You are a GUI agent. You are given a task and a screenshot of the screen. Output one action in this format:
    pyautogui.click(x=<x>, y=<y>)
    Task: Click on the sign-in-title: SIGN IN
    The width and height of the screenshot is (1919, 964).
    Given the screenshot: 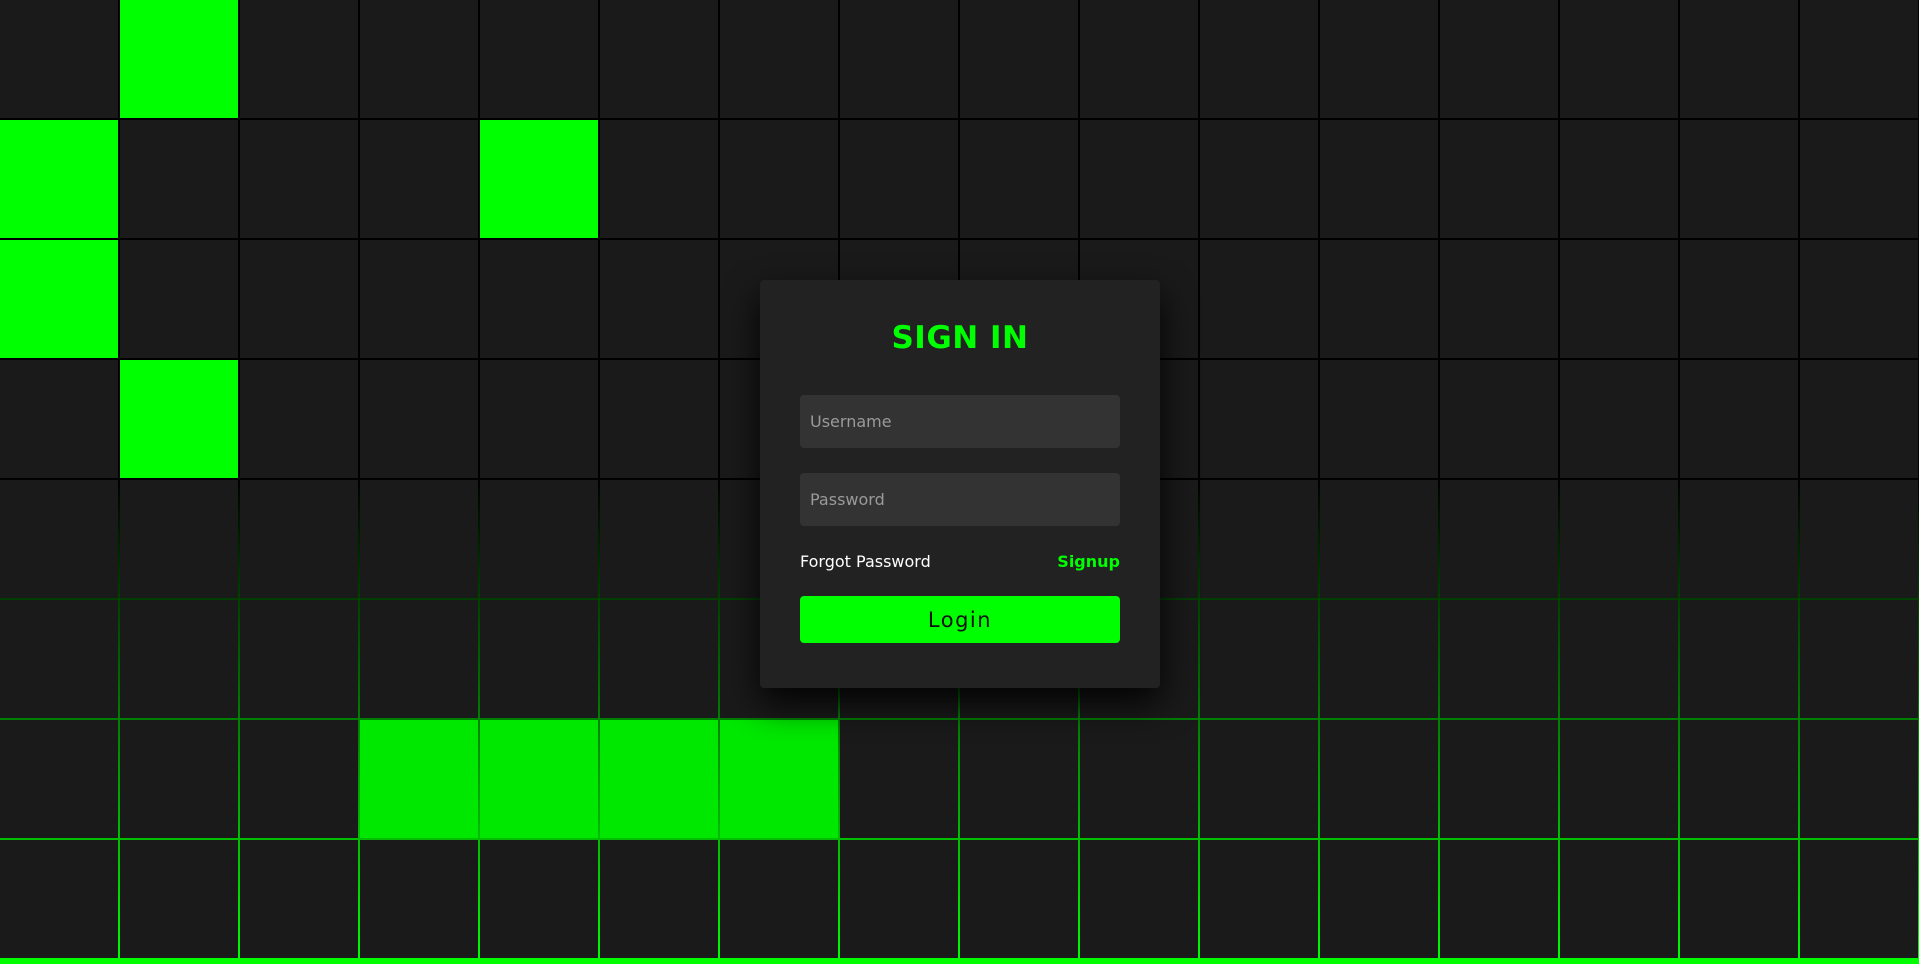 What is the action you would take?
    pyautogui.click(x=960, y=338)
    